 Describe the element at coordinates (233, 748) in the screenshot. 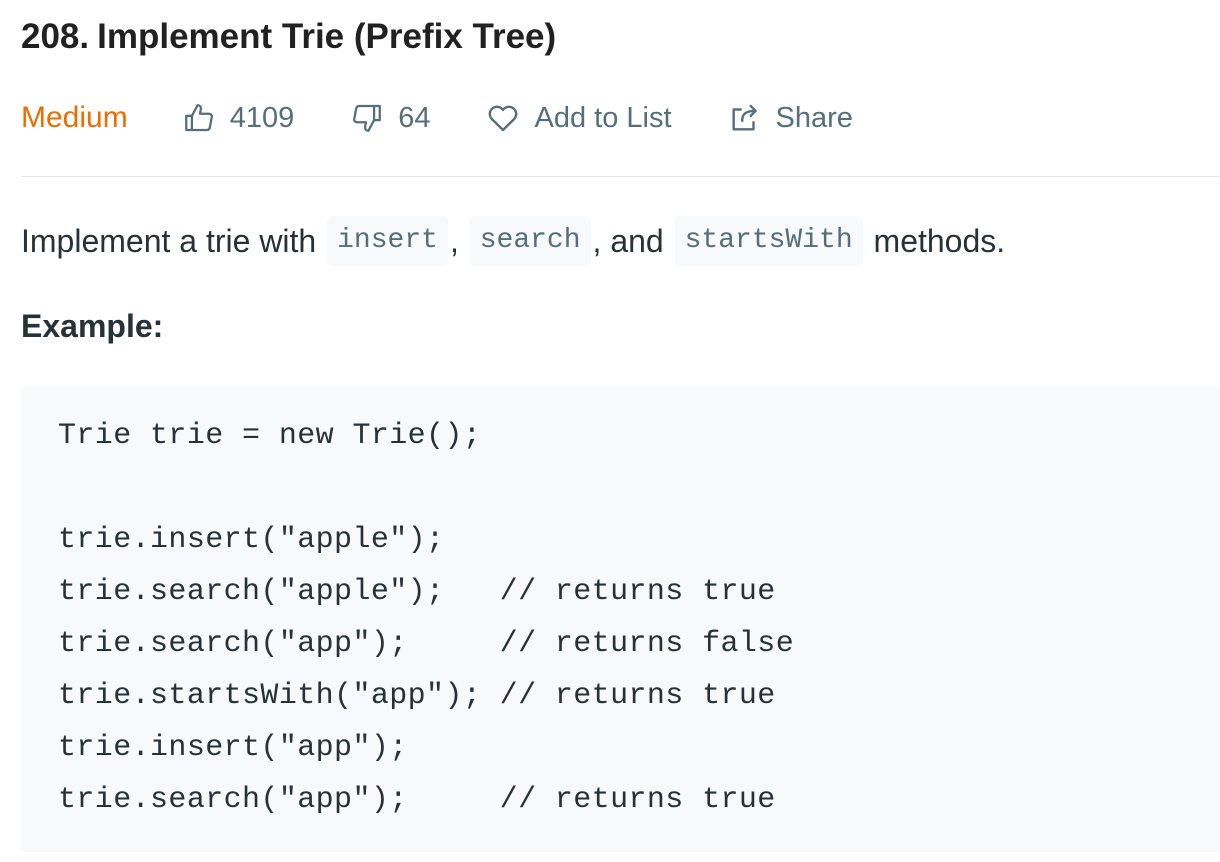

I see `code-line: trie.insert("app");` at that location.